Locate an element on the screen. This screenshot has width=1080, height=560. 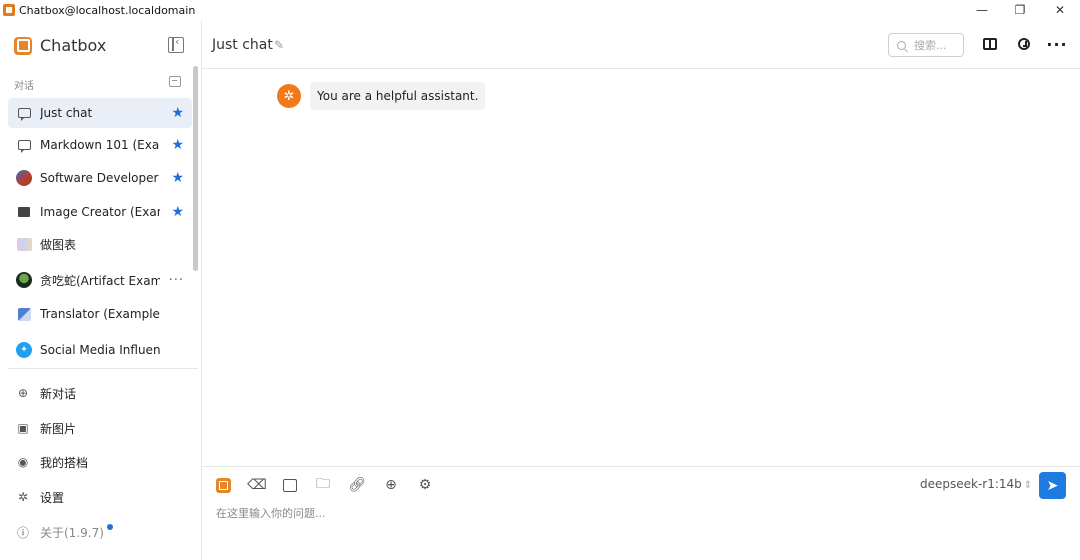
chevron-updown-icon: ⇕ is located at coordinates (1028, 485).